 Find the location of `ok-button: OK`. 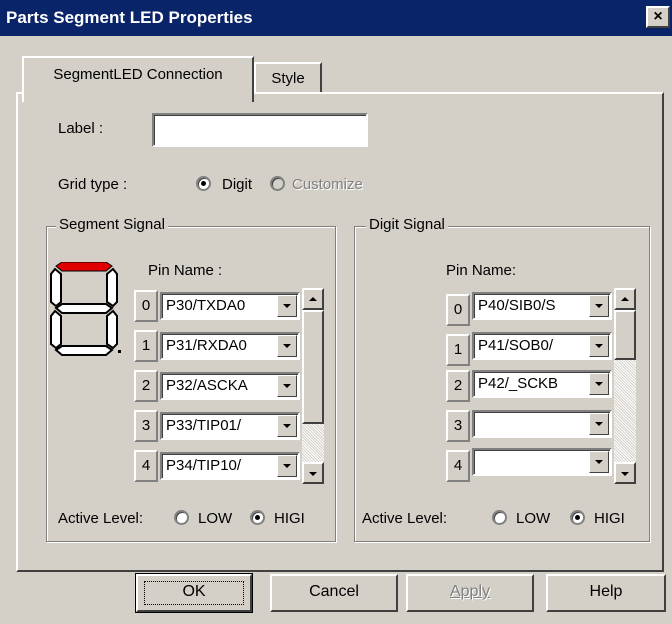

ok-button: OK is located at coordinates (194, 593).